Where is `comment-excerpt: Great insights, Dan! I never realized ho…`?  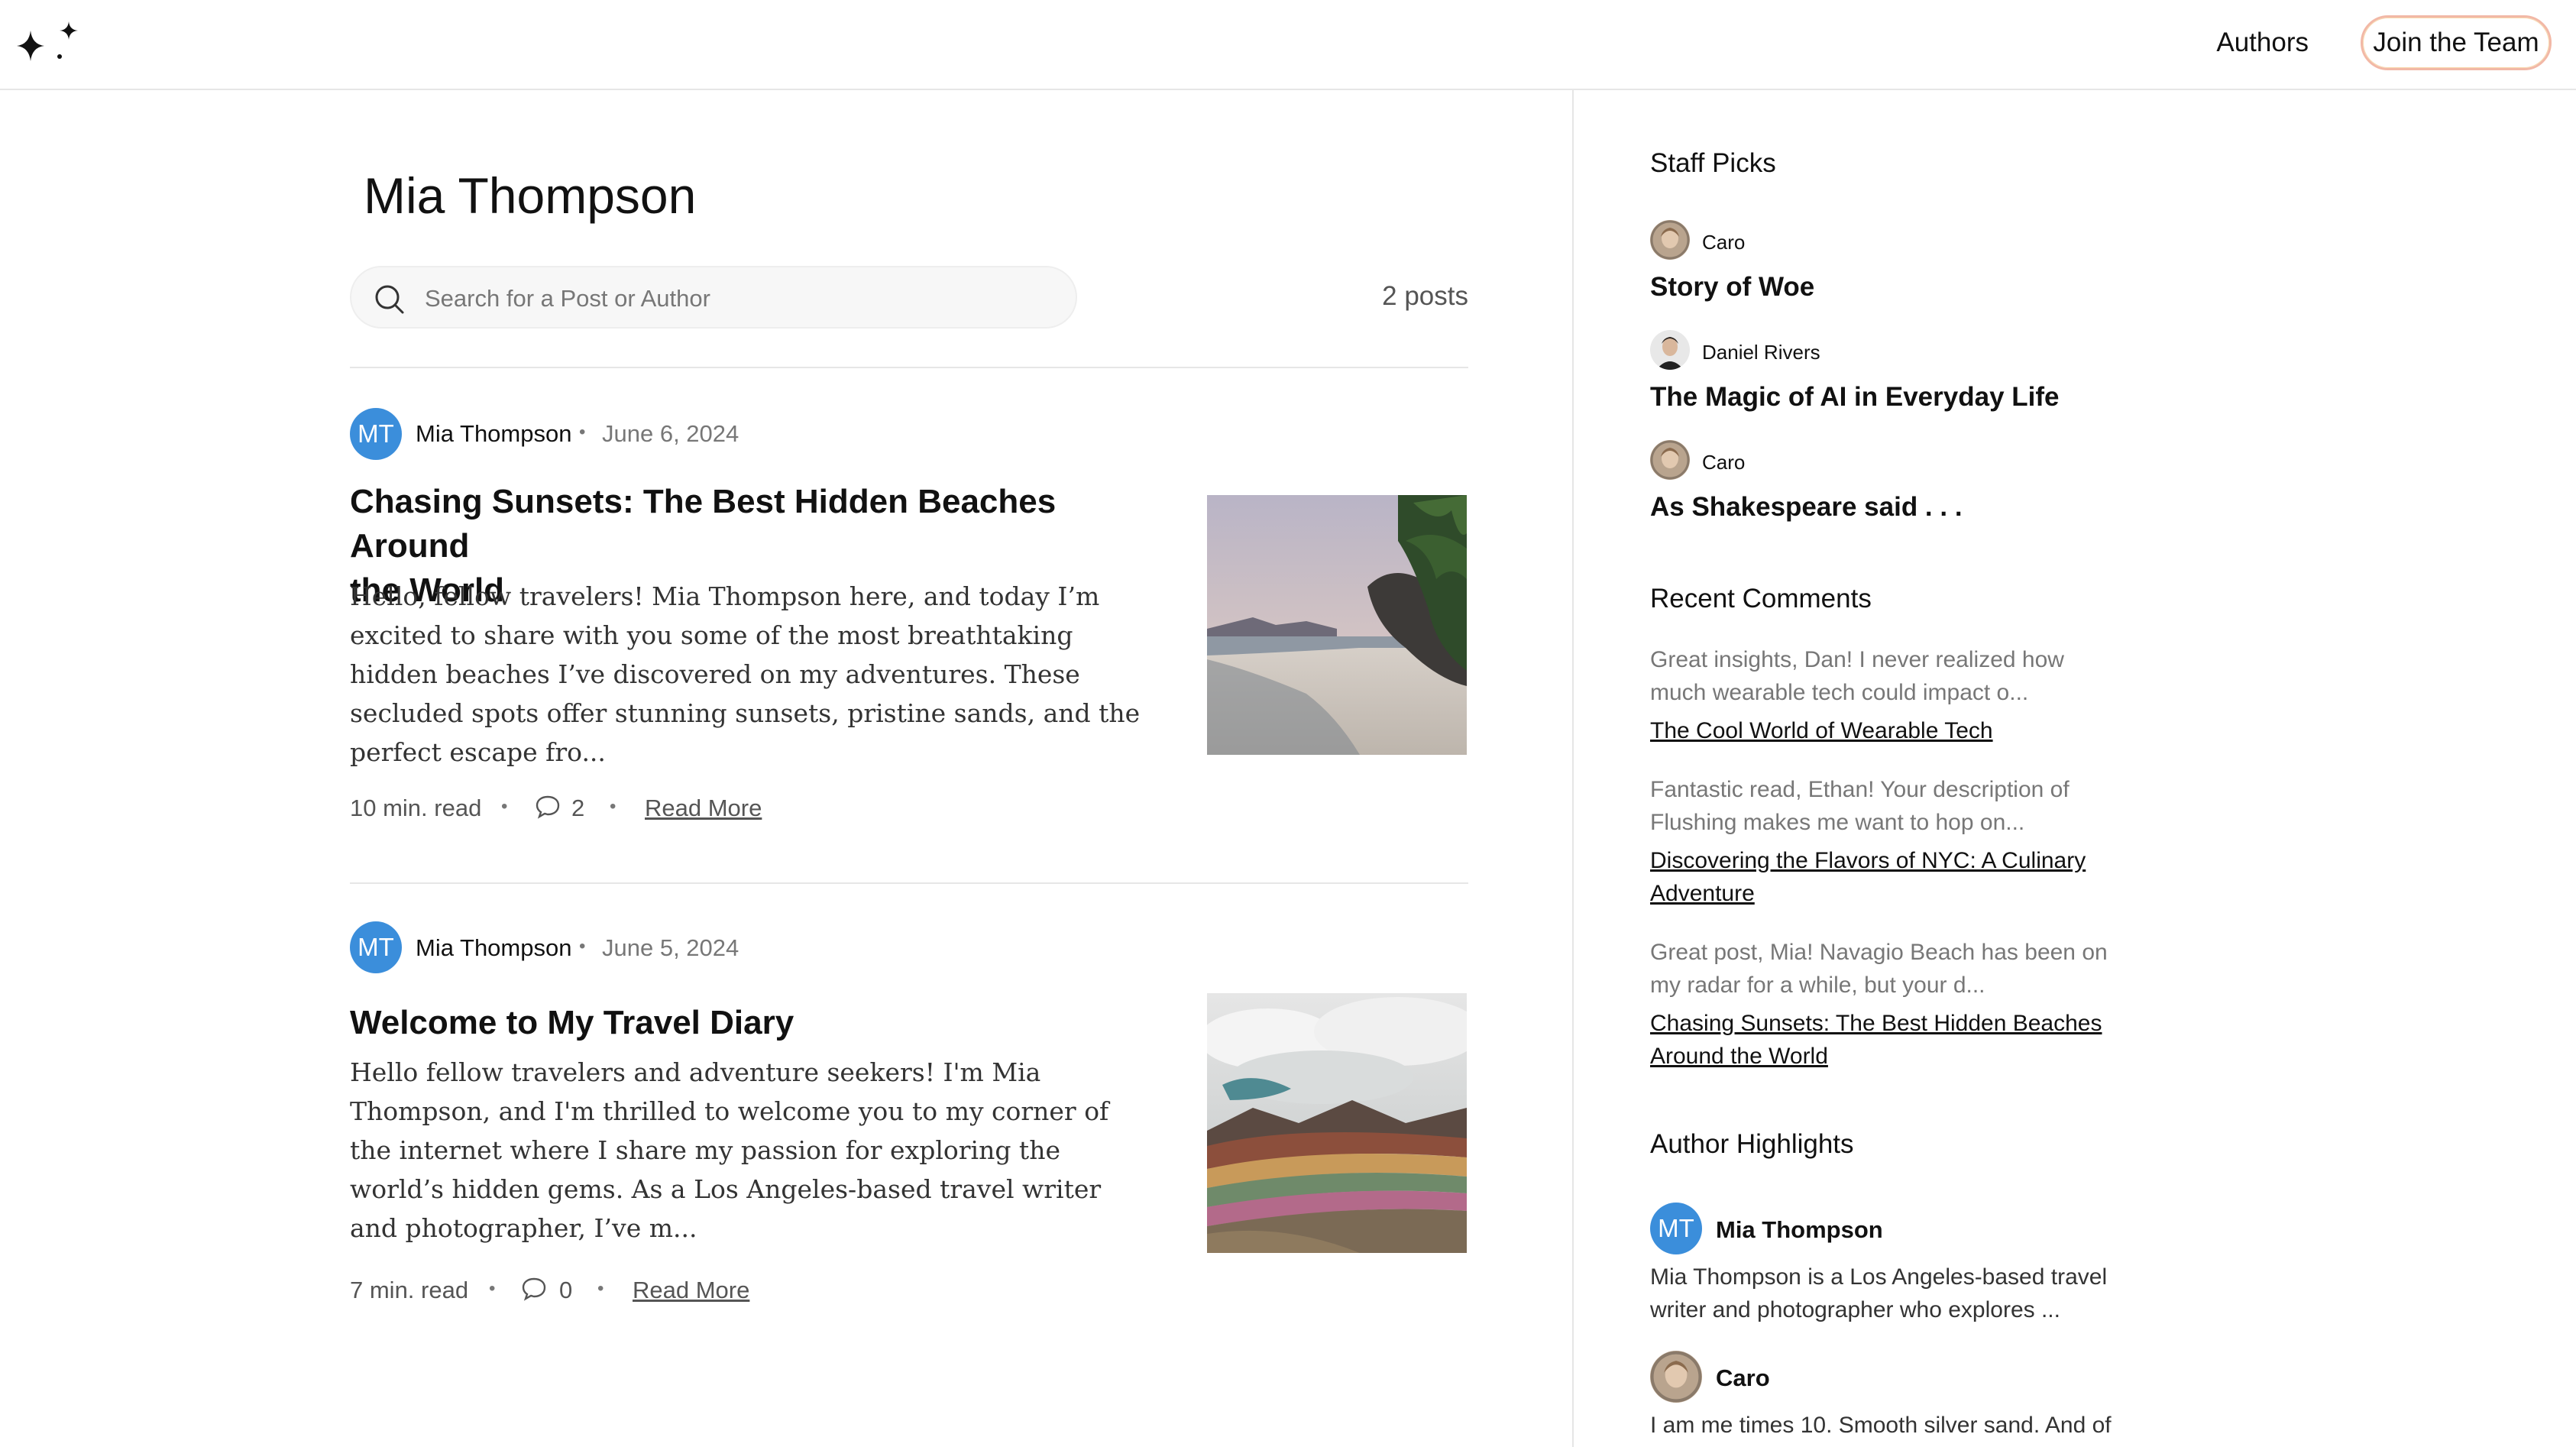
comment-excerpt: Great insights, Dan! I never realized ho… is located at coordinates (1857, 676).